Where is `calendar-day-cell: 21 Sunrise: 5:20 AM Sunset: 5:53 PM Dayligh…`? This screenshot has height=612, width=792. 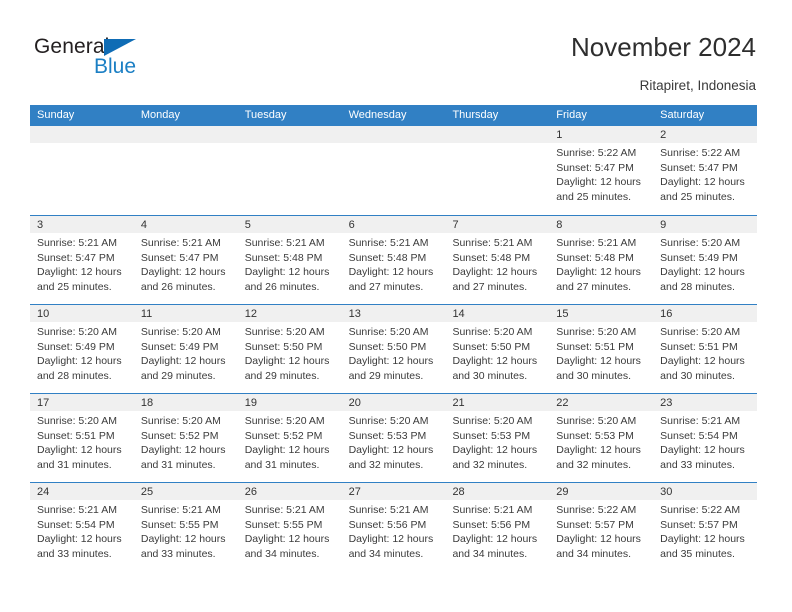
calendar-day-cell: 21 Sunrise: 5:20 AM Sunset: 5:53 PM Dayligh… is located at coordinates (497, 438).